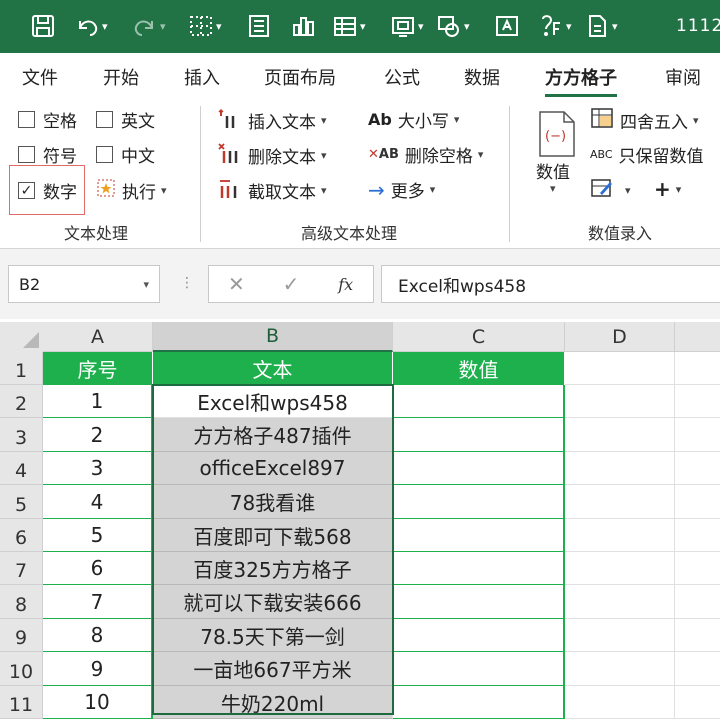  What do you see at coordinates (697, 602) in the screenshot?
I see `cell-e8` at bounding box center [697, 602].